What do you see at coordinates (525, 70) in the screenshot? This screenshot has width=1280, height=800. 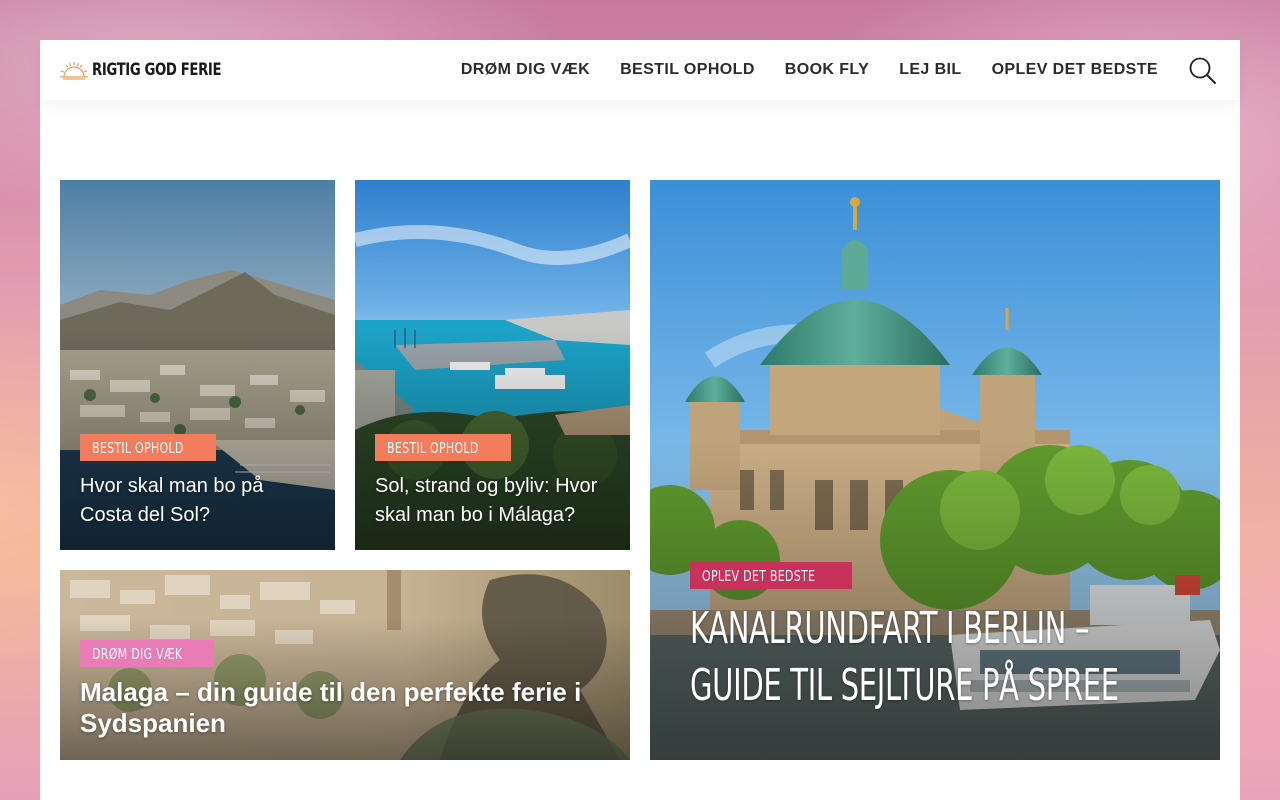 I see `nav-item-drom-dig-vaek: DRØM DIG VÆK` at bounding box center [525, 70].